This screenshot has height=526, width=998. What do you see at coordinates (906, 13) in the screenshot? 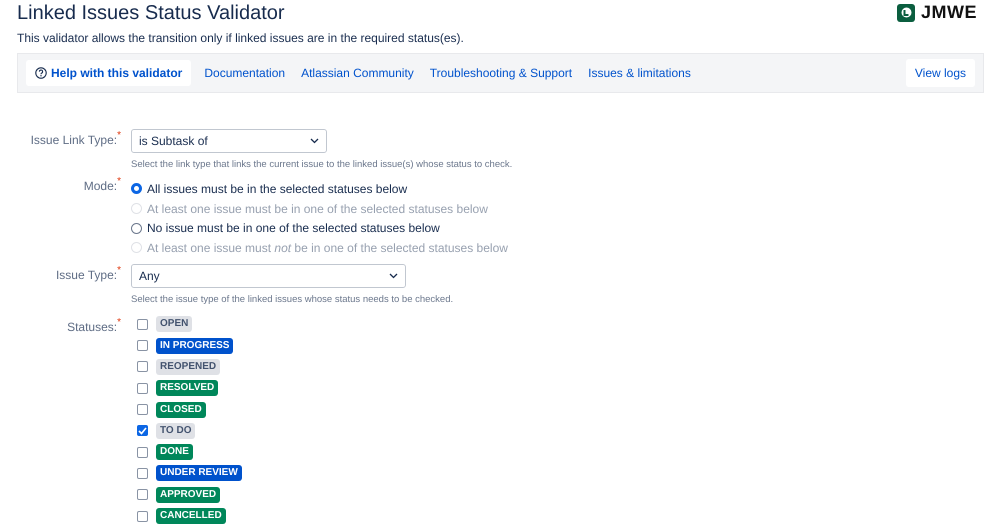
I see `logo-icon` at bounding box center [906, 13].